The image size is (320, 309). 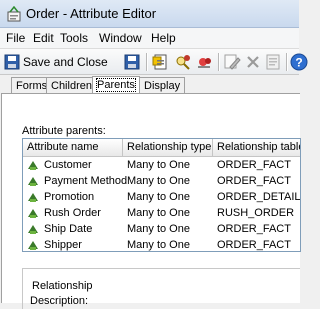 What do you see at coordinates (253, 62) in the screenshot?
I see `delete-icon` at bounding box center [253, 62].